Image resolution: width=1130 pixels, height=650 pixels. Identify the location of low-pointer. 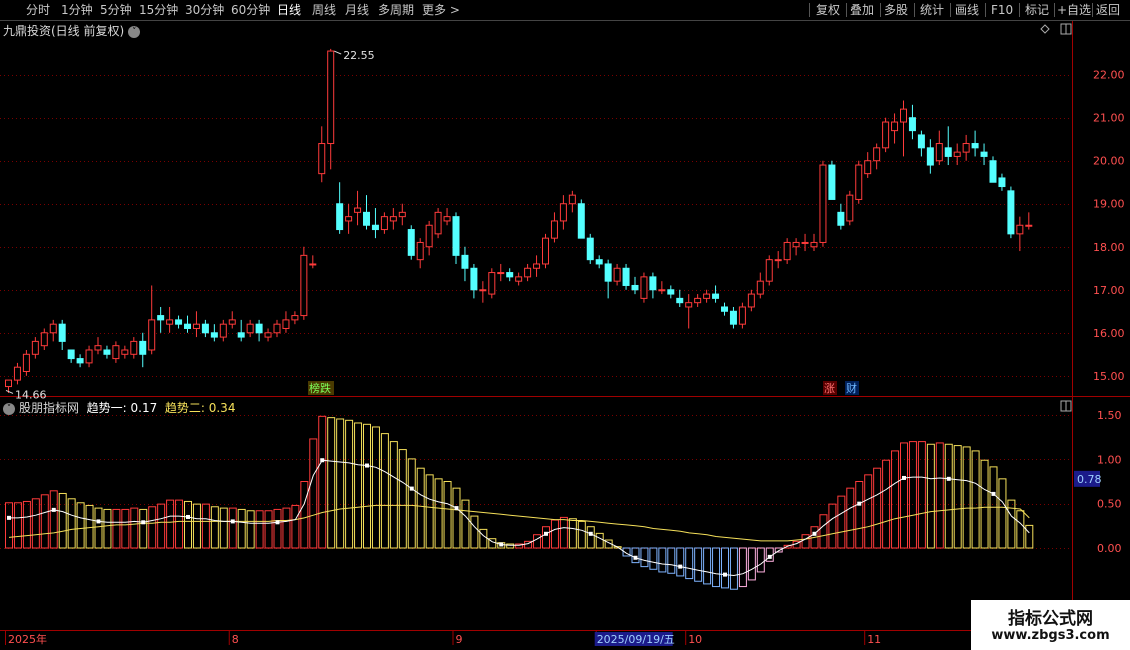
(9, 391).